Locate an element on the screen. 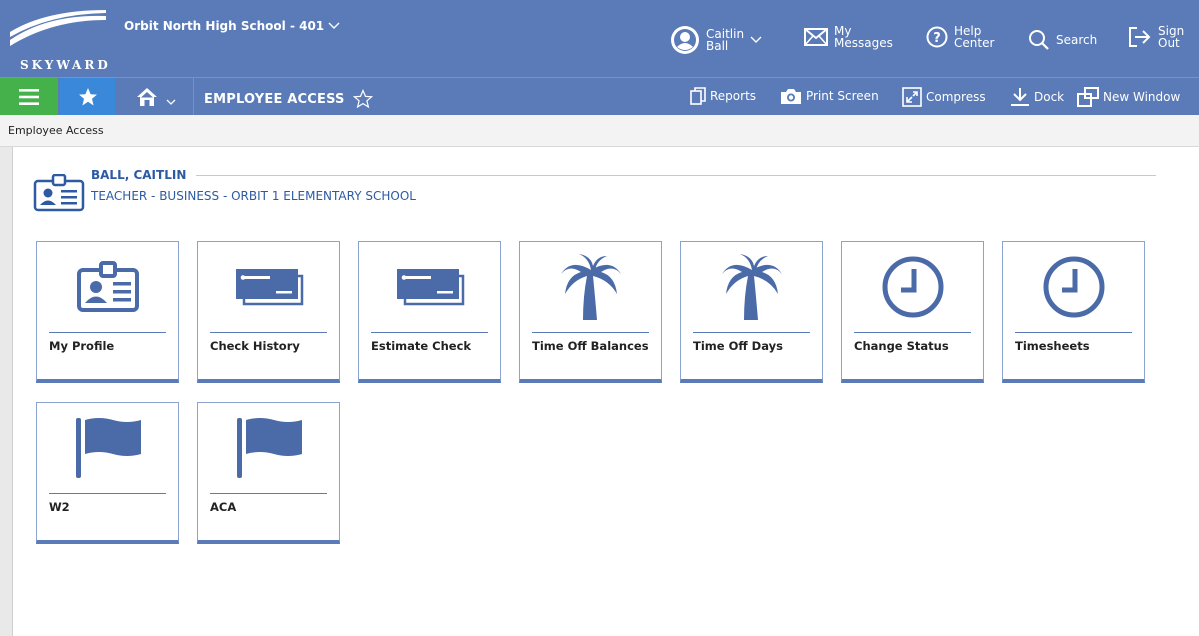  tile-w2: W2 is located at coordinates (107, 473).